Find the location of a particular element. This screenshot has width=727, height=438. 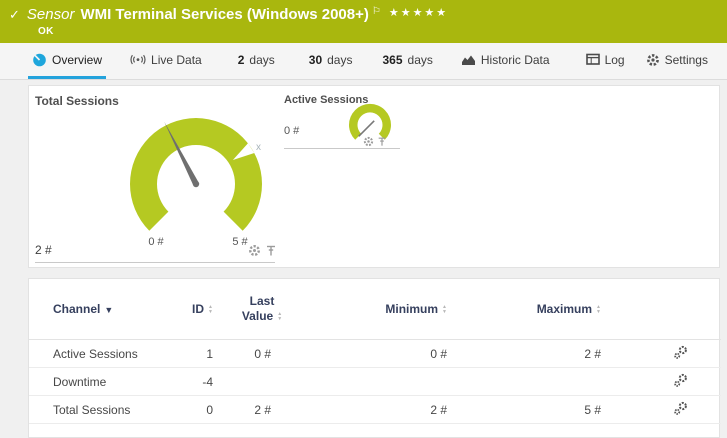

gauge-scale-min: 0 # is located at coordinates (156, 242).